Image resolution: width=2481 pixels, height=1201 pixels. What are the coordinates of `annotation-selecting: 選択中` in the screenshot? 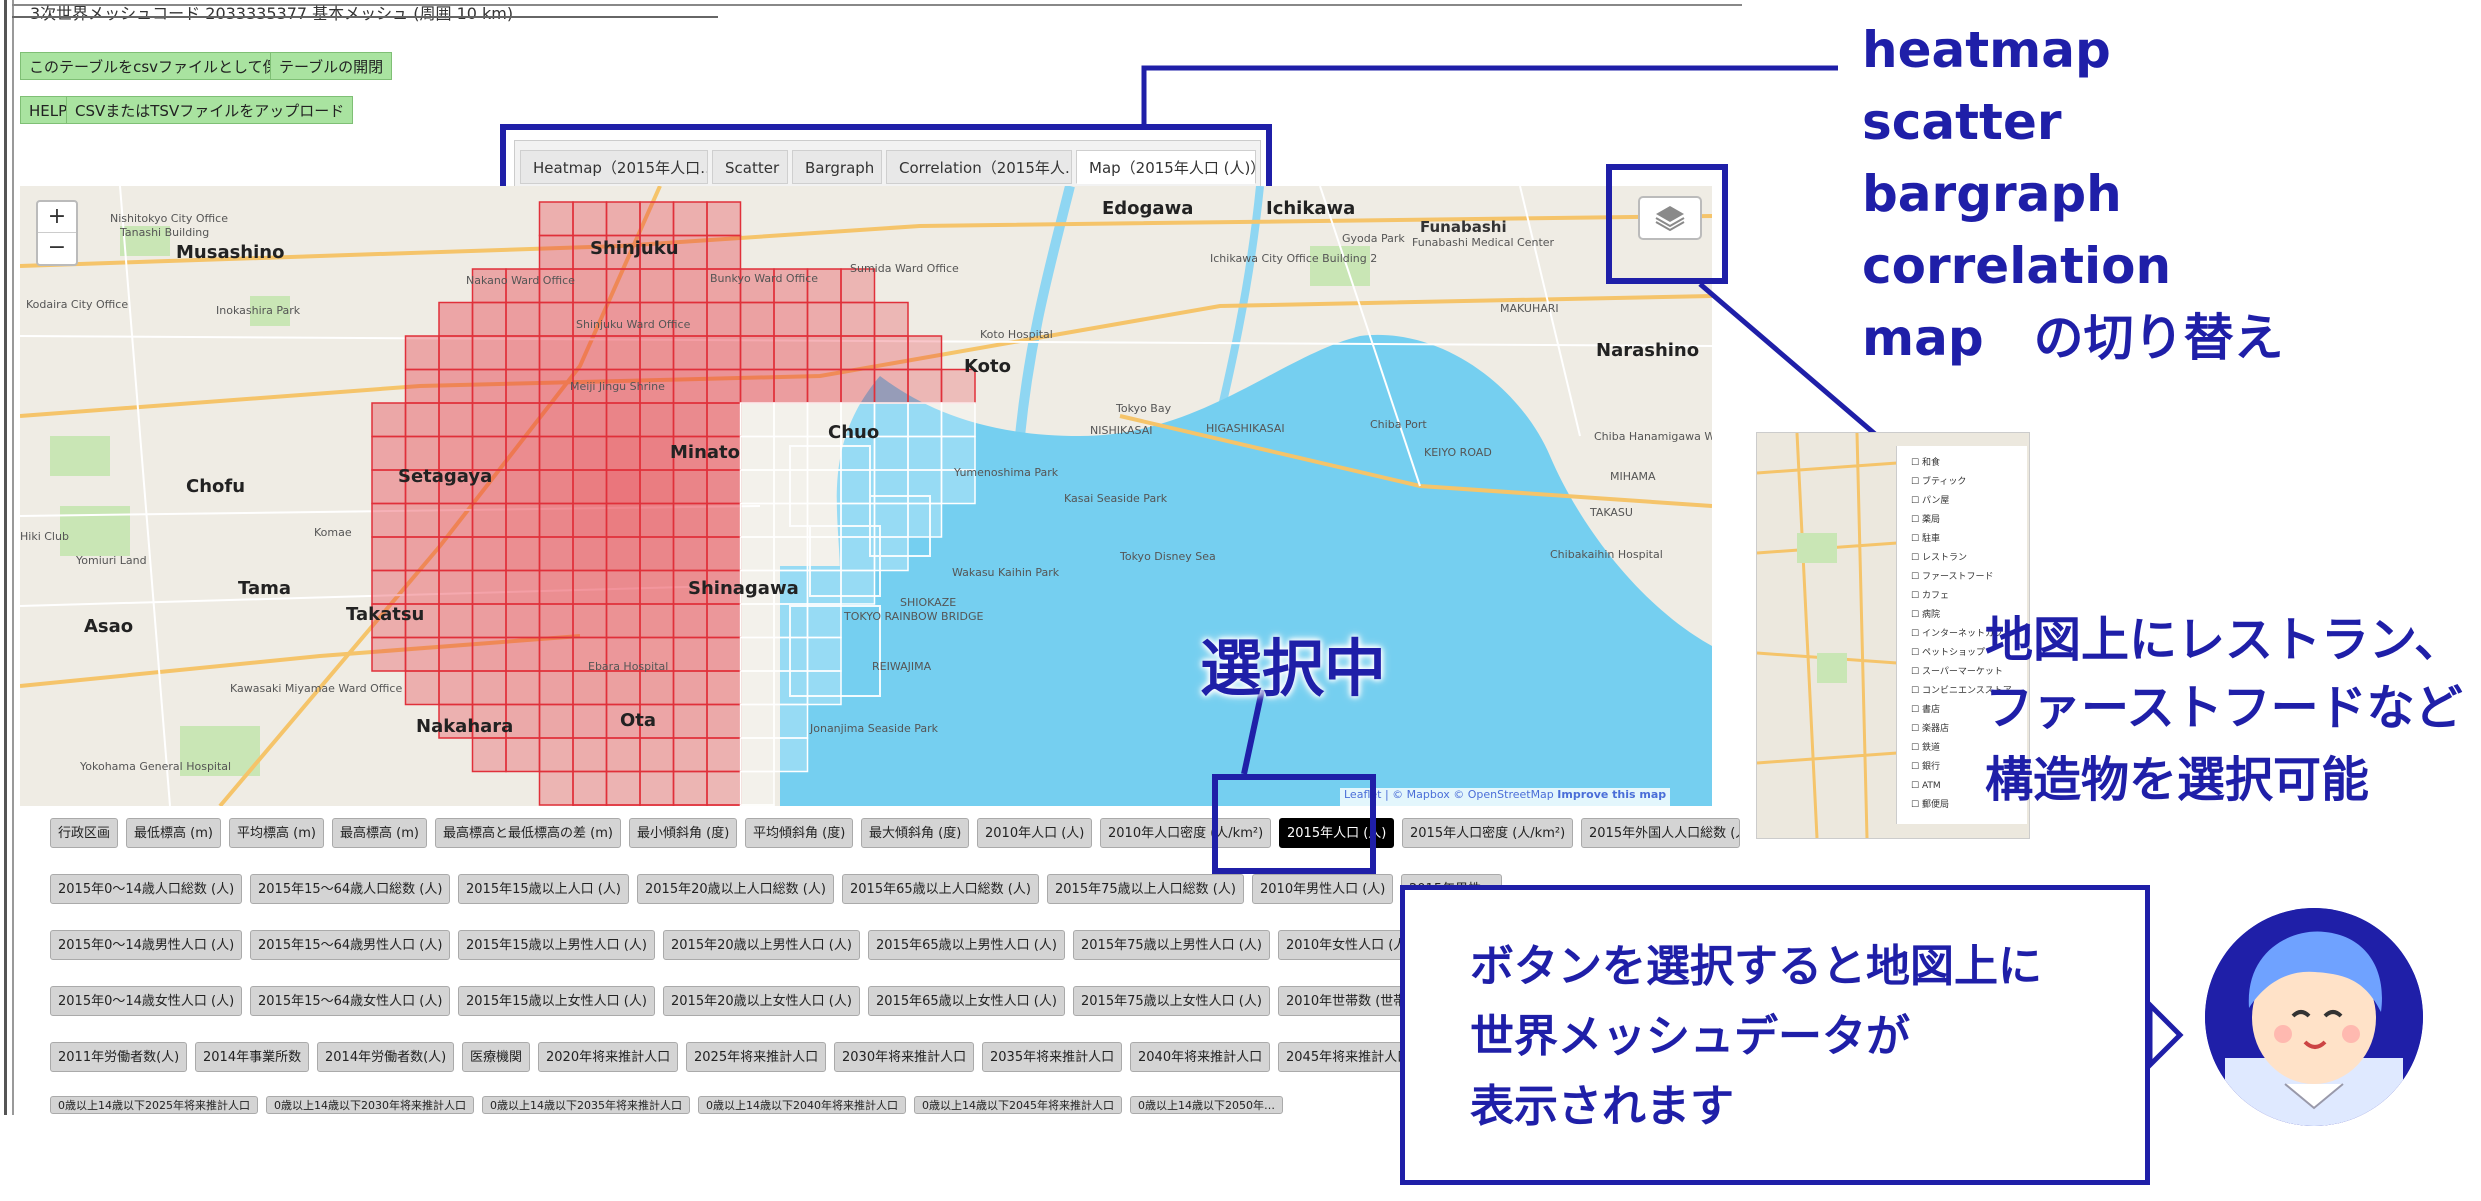 It's located at (1293, 668).